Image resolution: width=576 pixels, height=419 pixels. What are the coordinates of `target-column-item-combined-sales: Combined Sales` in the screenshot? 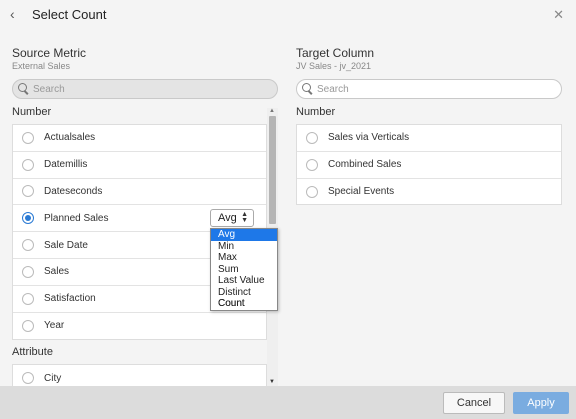 It's located at (429, 165).